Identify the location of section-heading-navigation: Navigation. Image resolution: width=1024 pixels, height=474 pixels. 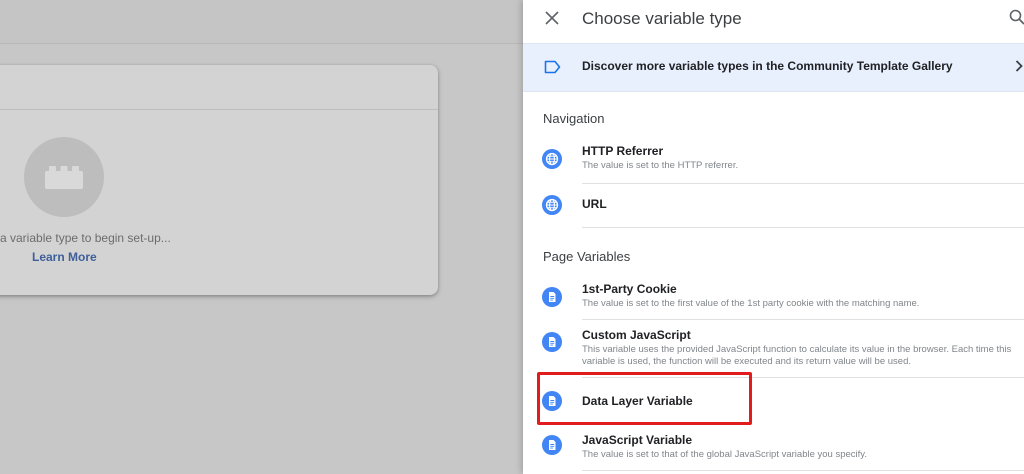
(574, 118).